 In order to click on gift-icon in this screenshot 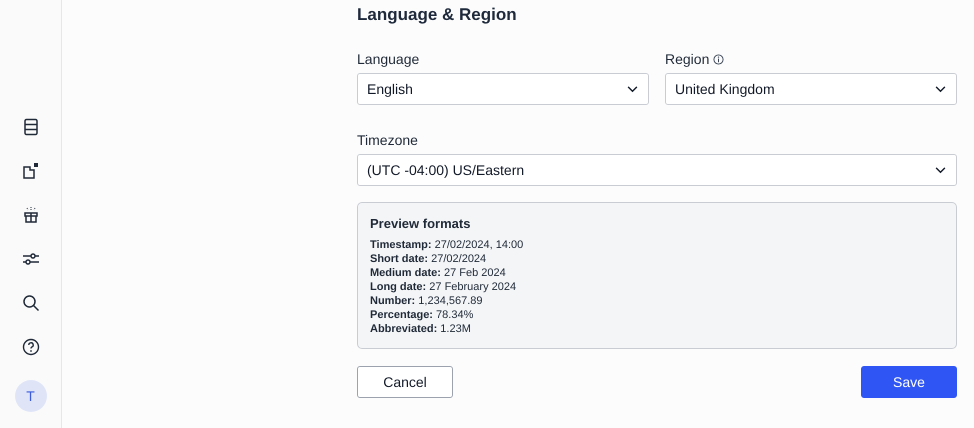, I will do `click(31, 215)`.